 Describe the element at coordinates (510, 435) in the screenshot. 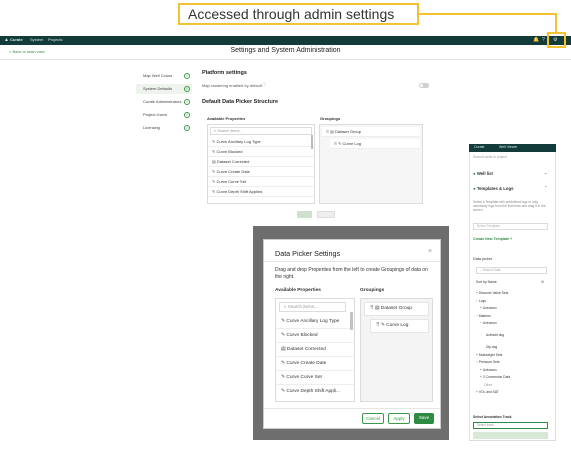

I see `add-annotation-button` at that location.